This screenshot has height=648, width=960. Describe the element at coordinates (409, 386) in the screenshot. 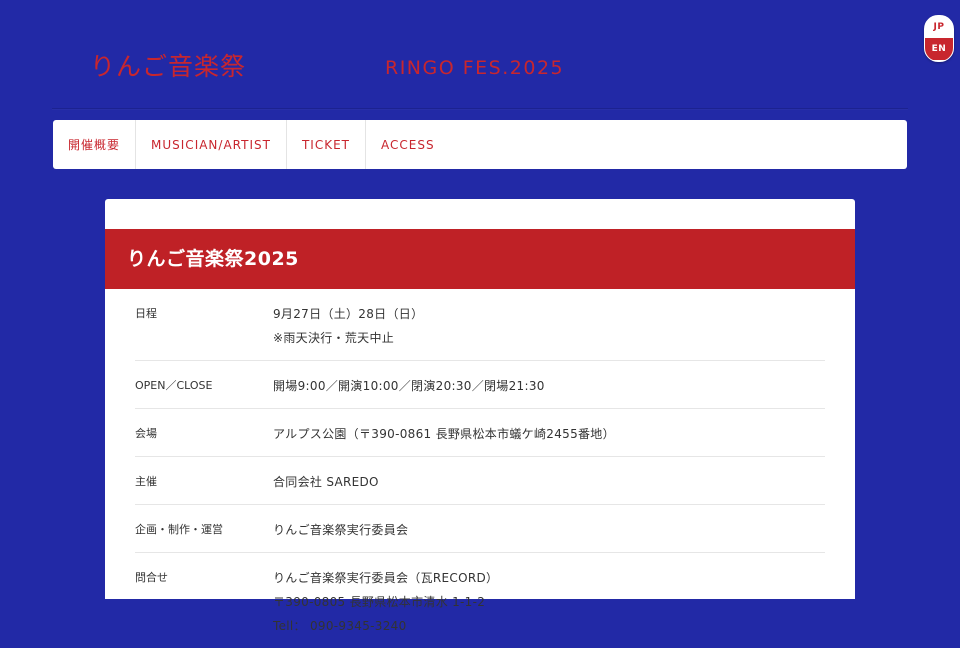

I see `value-line: 開場9:00／開演10:00／閉演20:30／閉場21:30` at that location.